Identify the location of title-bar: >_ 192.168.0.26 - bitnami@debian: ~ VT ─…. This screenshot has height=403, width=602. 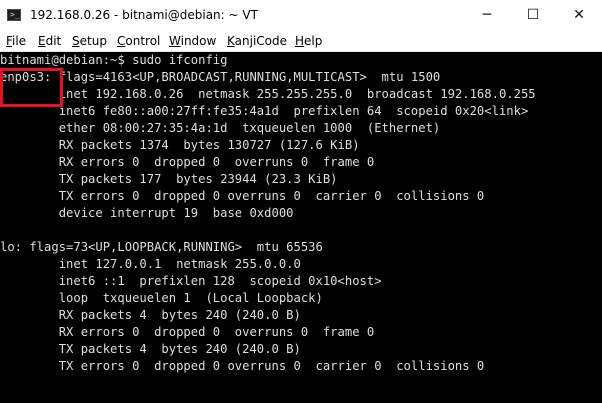
(301, 15).